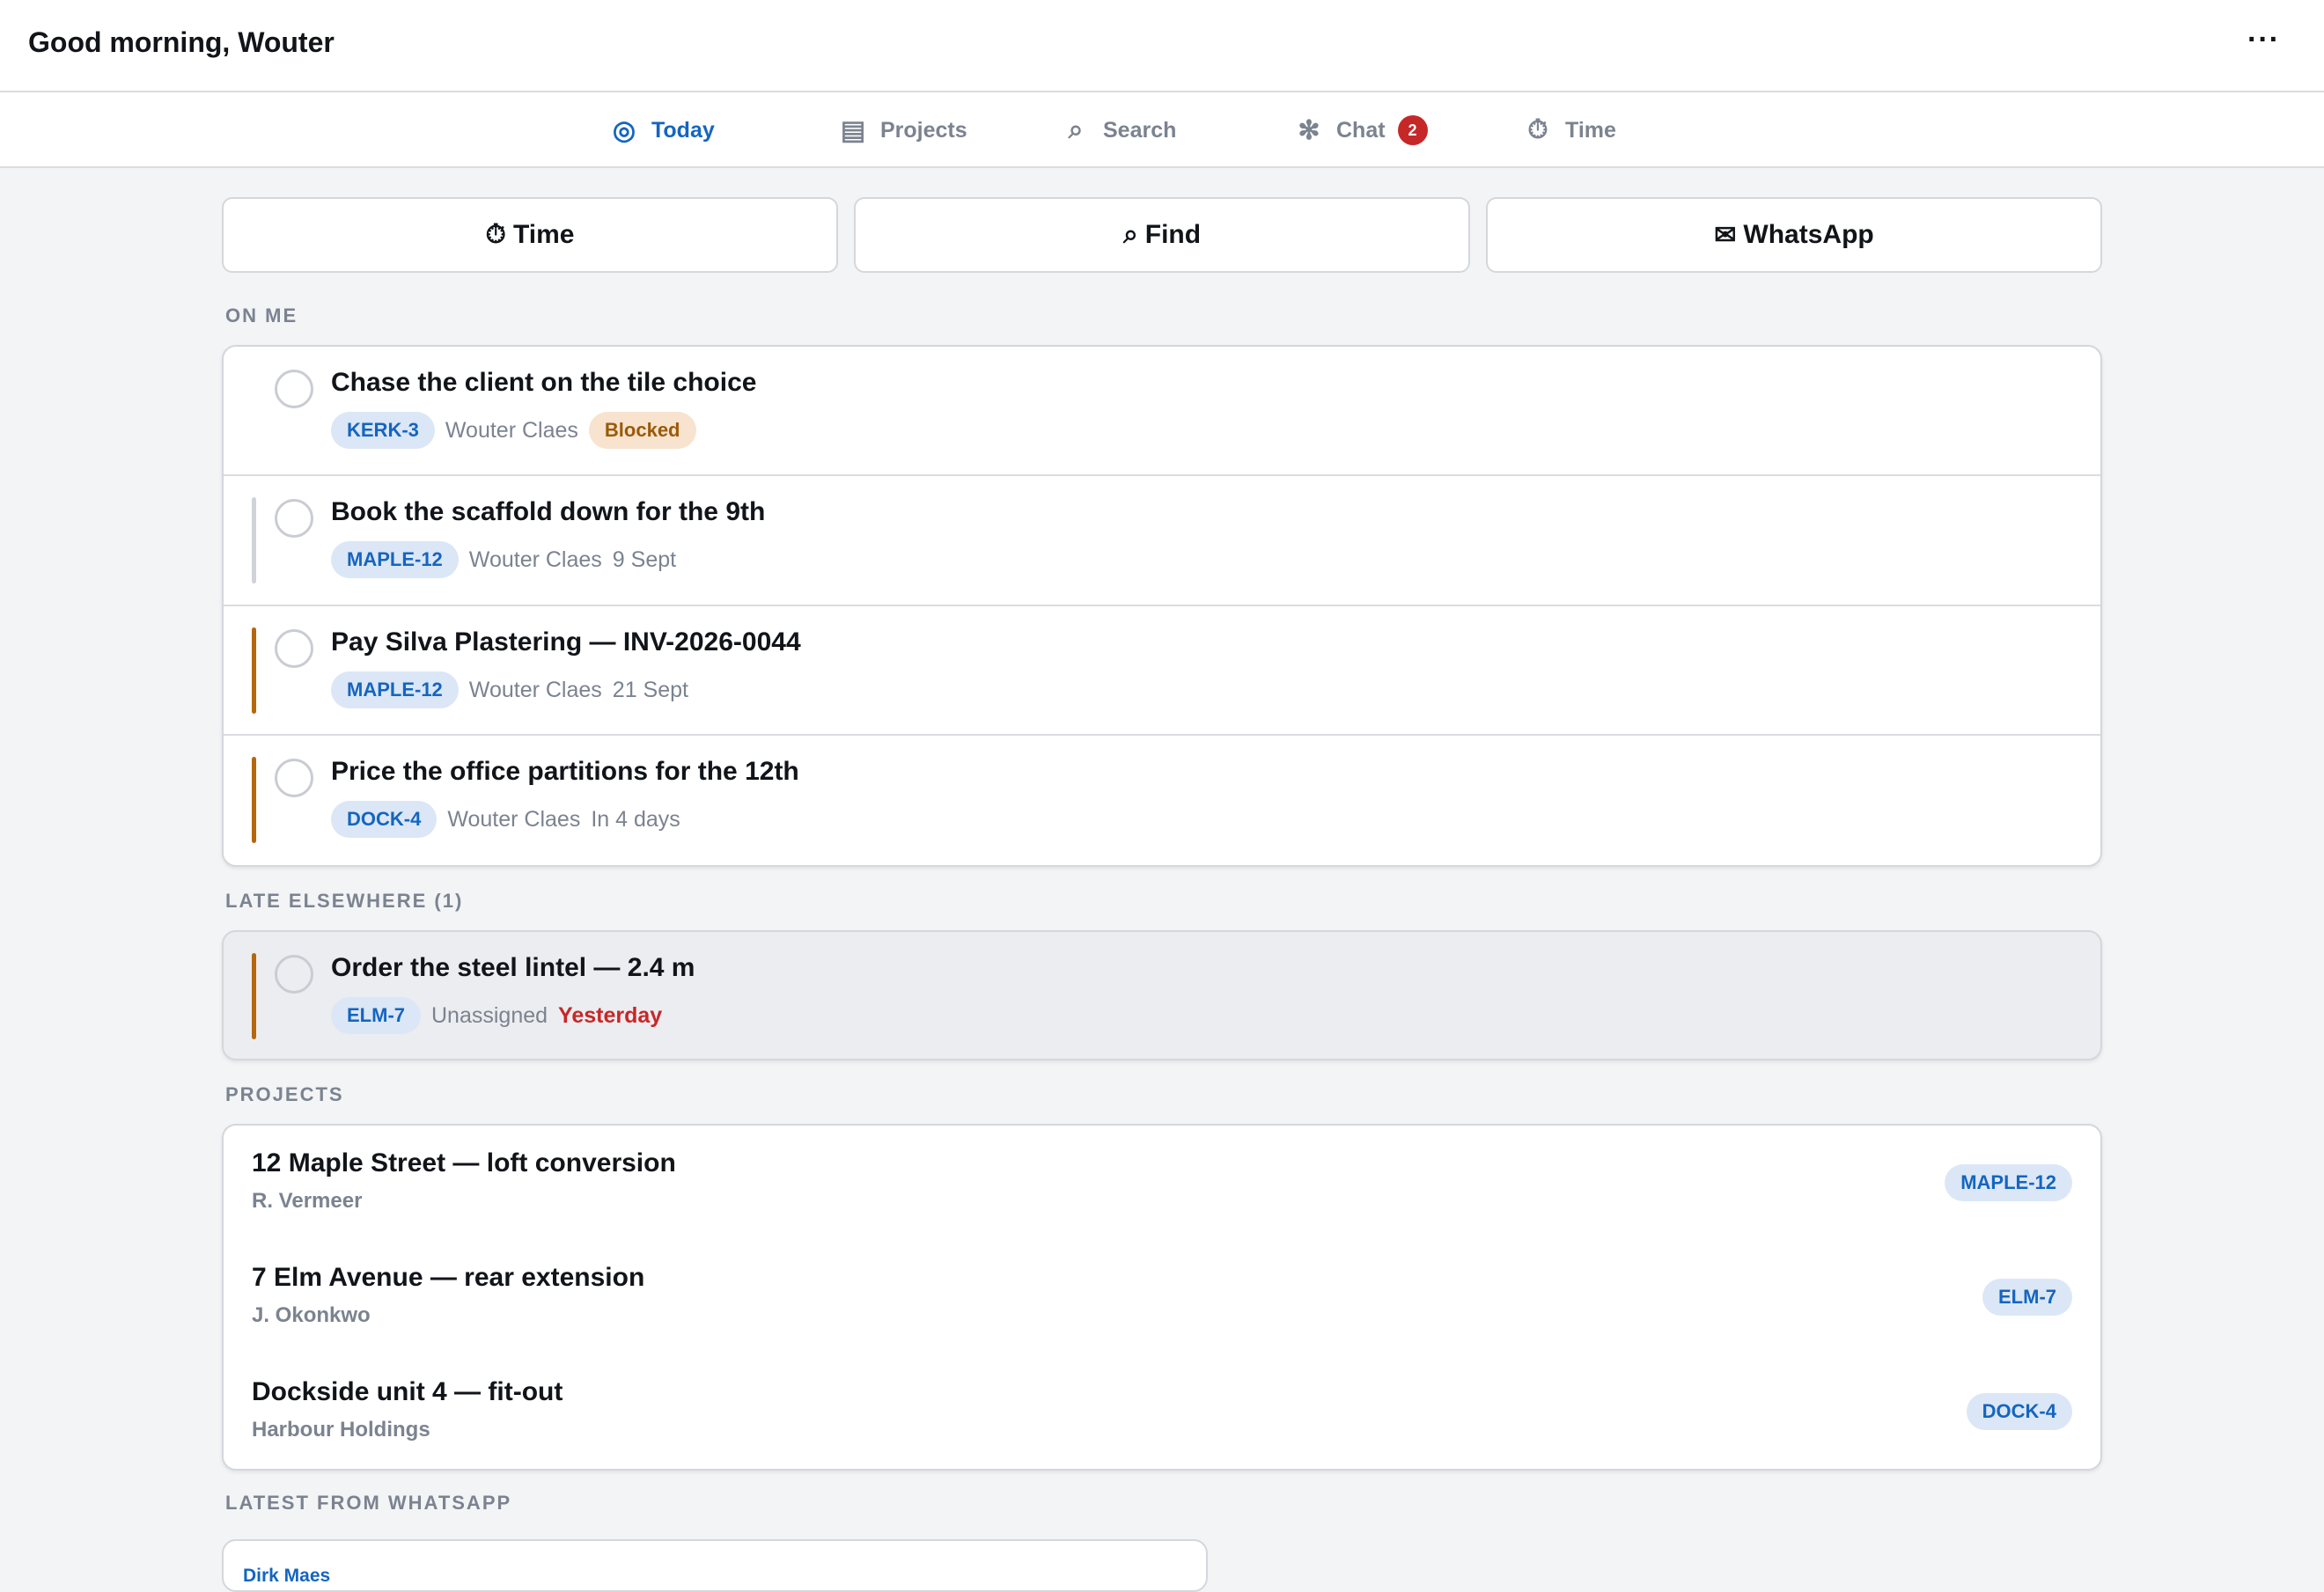 The image size is (2324, 1592). What do you see at coordinates (368, 1503) in the screenshot?
I see `section-title-whatsapp: LATEST FROM WHATSAPP` at bounding box center [368, 1503].